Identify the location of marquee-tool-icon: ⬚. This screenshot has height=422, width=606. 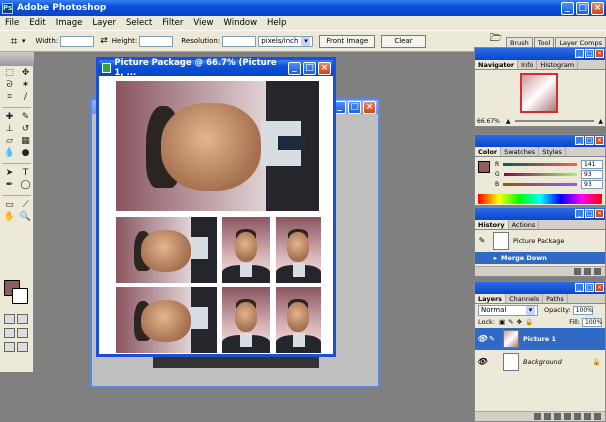
(9, 73).